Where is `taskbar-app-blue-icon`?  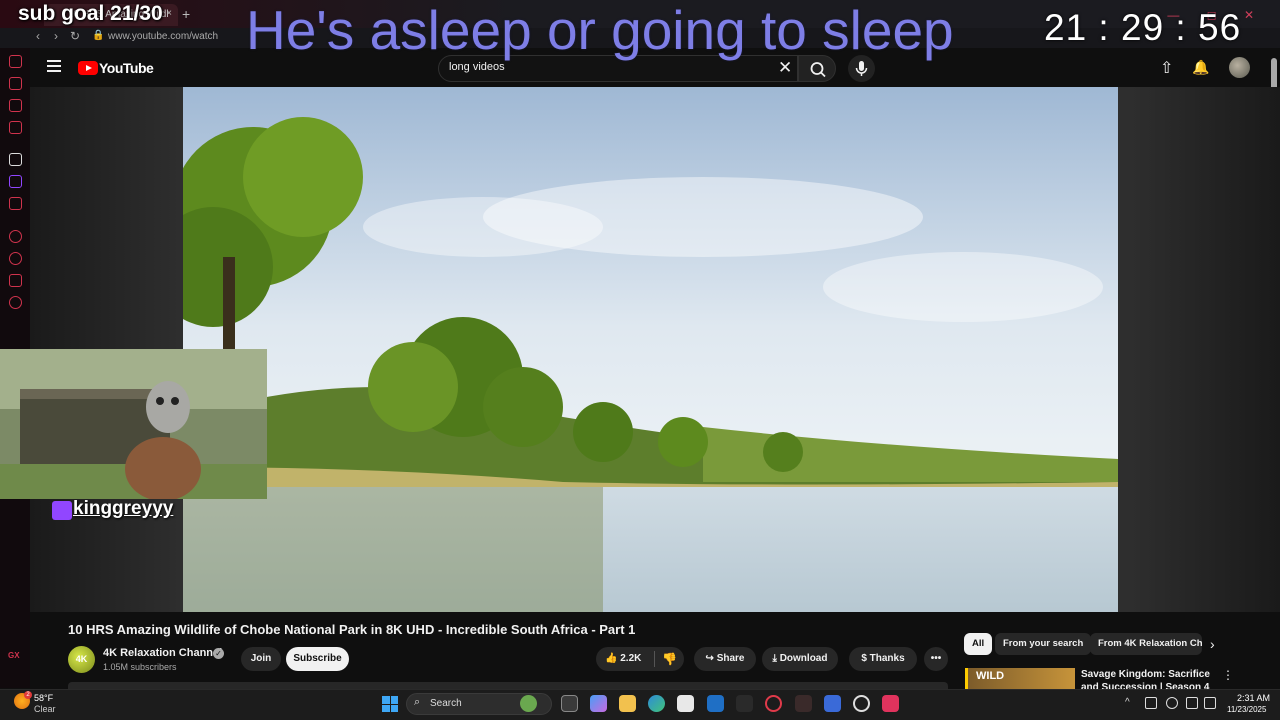
taskbar-app-blue-icon is located at coordinates (832, 703).